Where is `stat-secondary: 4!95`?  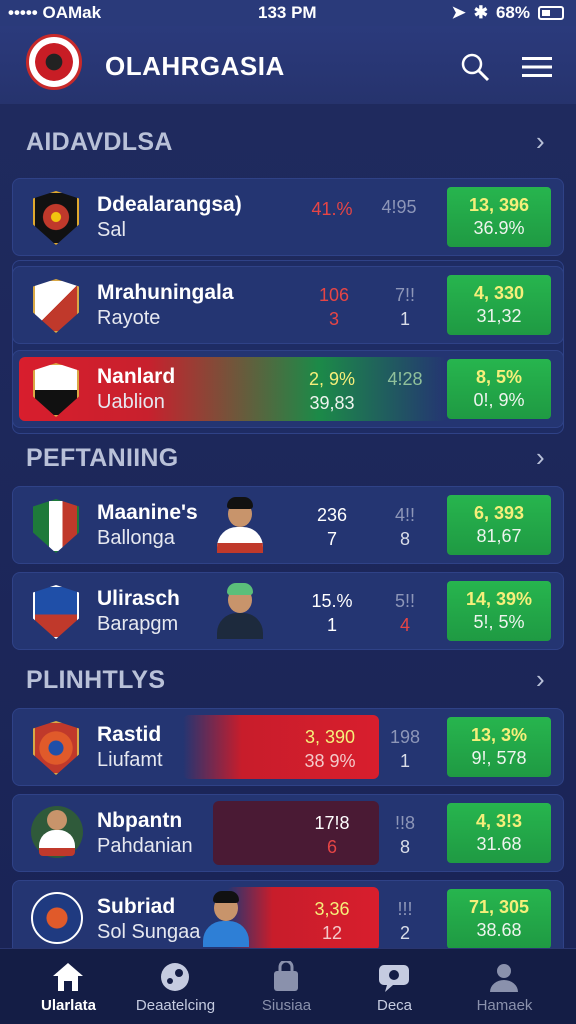 stat-secondary: 4!95 is located at coordinates (399, 207).